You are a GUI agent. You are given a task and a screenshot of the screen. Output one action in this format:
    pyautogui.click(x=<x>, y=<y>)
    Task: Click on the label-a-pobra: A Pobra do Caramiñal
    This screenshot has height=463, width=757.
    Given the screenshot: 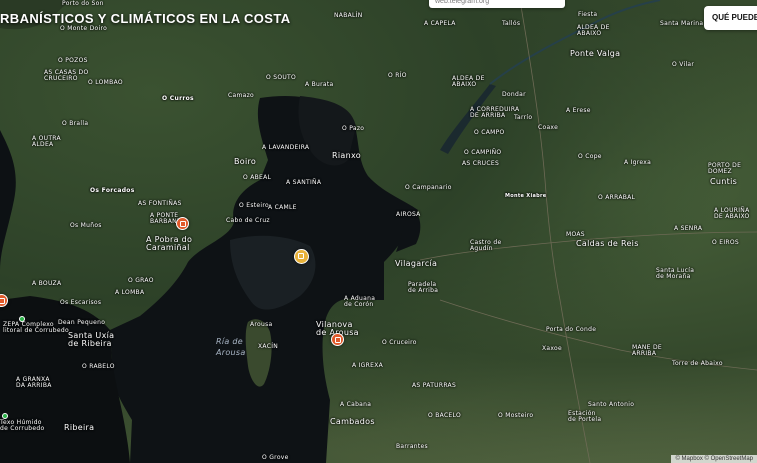 What is the action you would take?
    pyautogui.click(x=169, y=243)
    